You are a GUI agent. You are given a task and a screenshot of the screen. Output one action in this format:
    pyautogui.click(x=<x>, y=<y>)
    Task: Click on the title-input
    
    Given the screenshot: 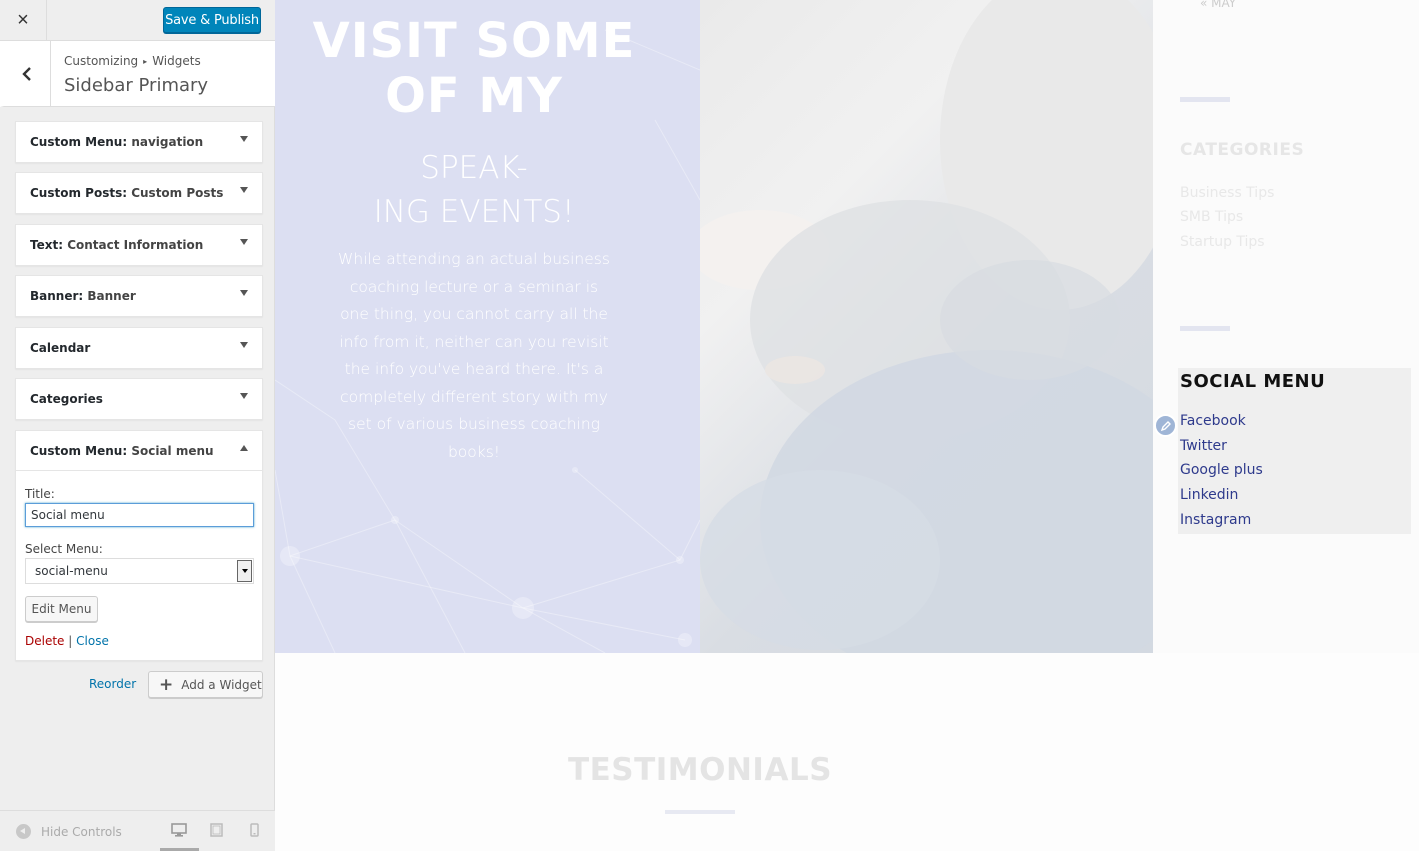 What is the action you would take?
    pyautogui.click(x=139, y=515)
    